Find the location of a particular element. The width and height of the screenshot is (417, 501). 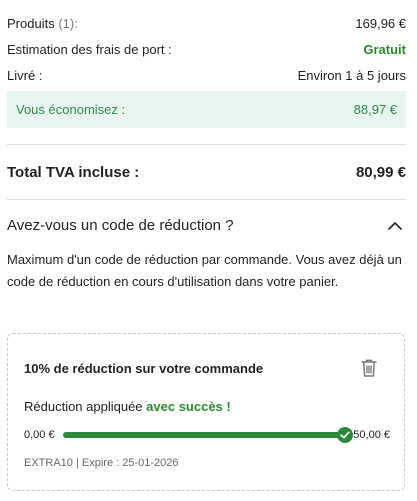

progress-min-label: 0,00 € is located at coordinates (39, 435).